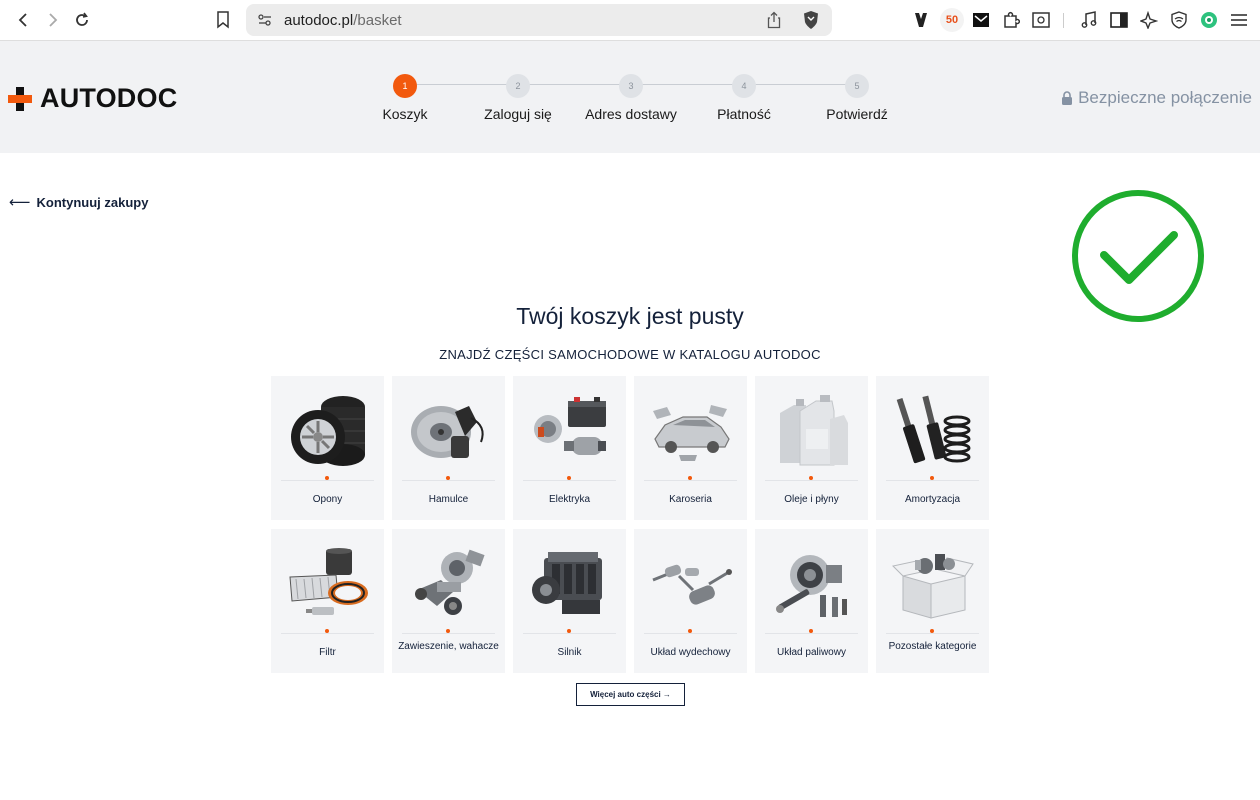  Describe the element at coordinates (377, 20) in the screenshot. I see `url-path: /basket` at that location.